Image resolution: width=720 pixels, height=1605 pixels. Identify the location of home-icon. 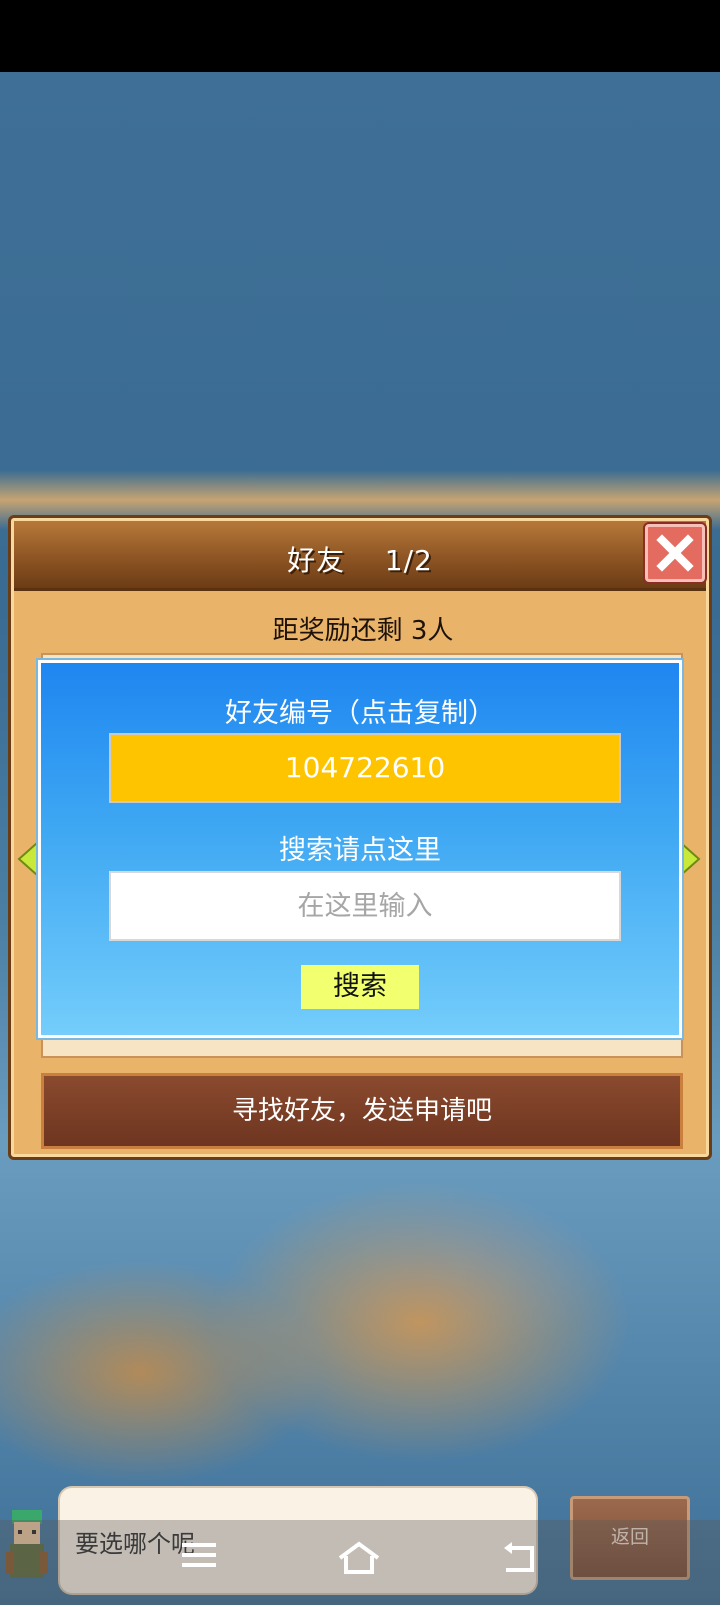
(359, 1557).